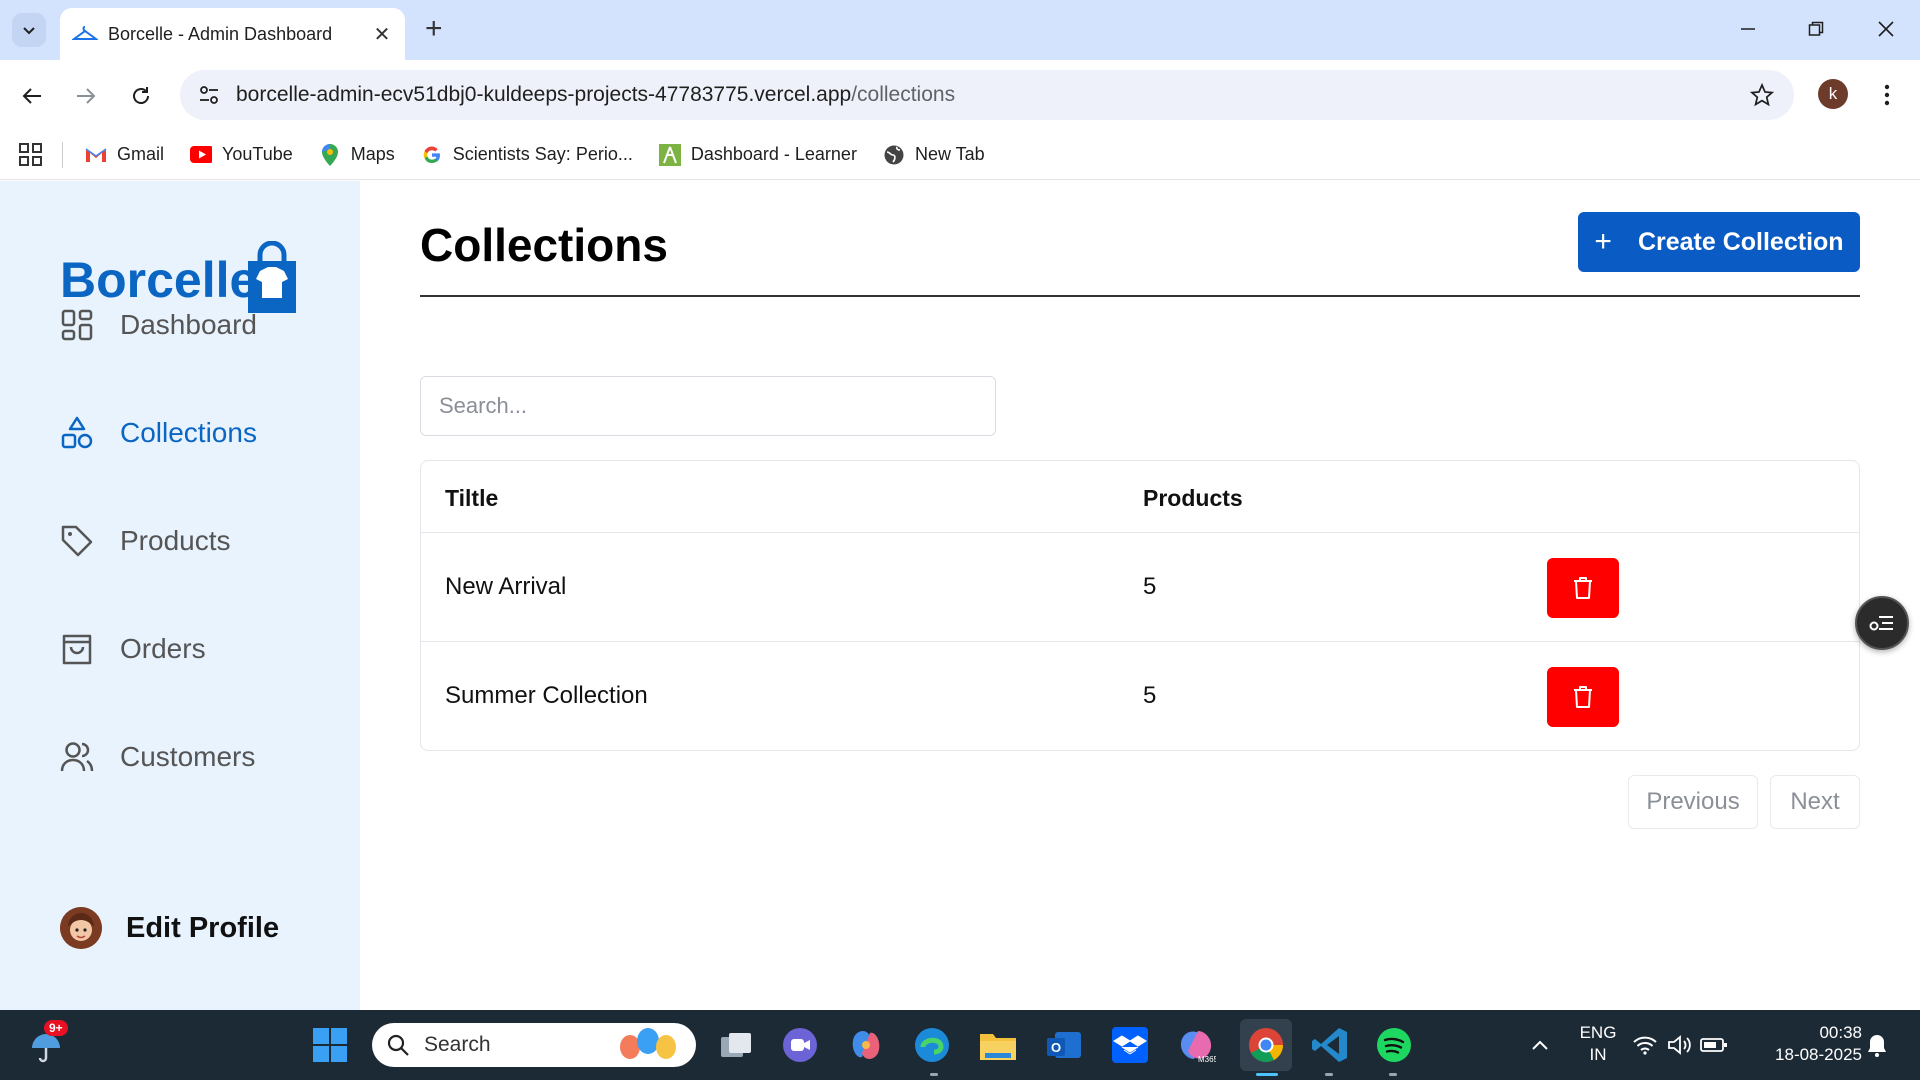  What do you see at coordinates (708, 406) in the screenshot?
I see `search-input` at bounding box center [708, 406].